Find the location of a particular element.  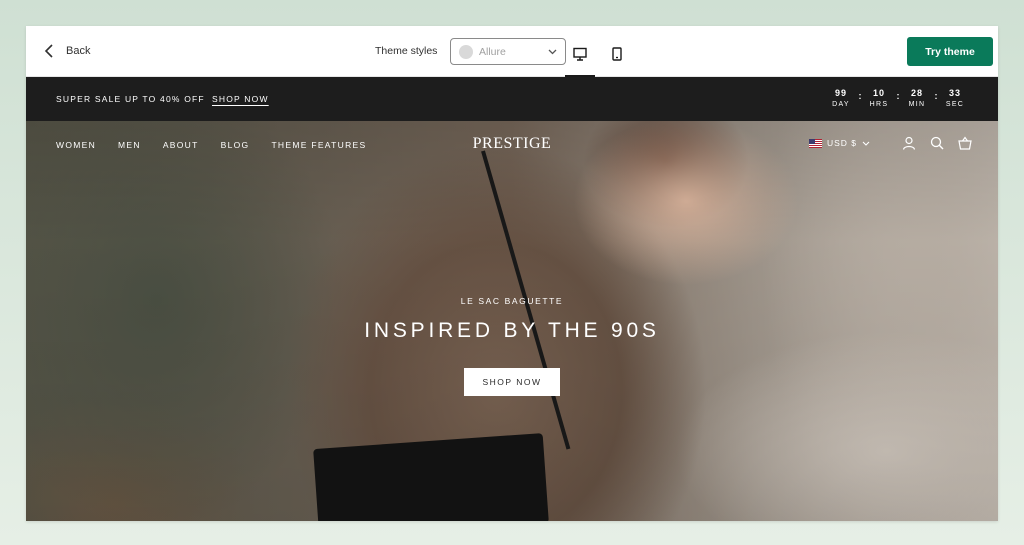

countdown-seconds-value: 33 is located at coordinates (954, 93).